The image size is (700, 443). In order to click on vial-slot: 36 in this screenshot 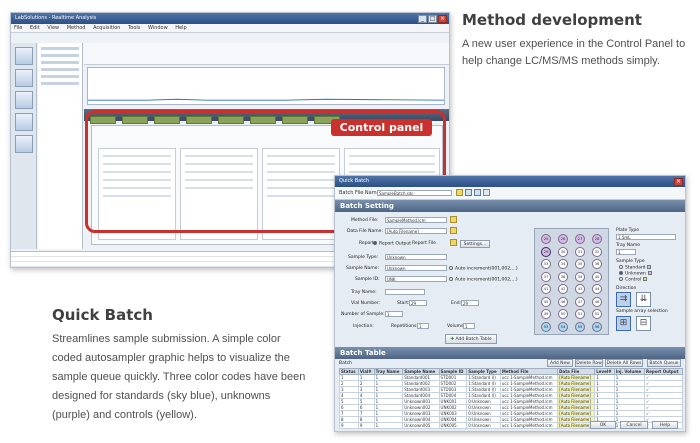, I will do `click(597, 264)`.